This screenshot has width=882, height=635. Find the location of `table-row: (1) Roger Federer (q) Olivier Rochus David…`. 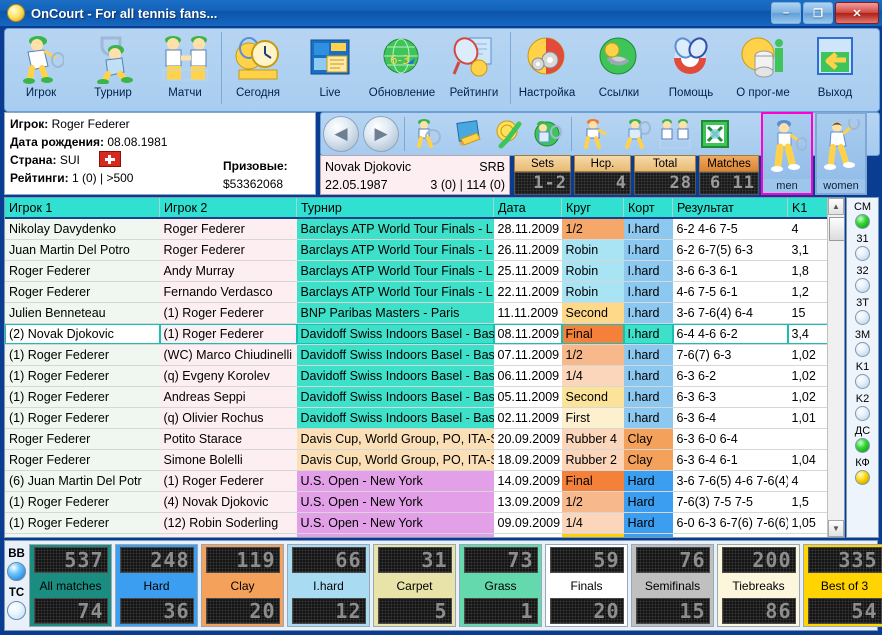

table-row: (1) Roger Federer (q) Olivier Rochus David… is located at coordinates (424, 418).